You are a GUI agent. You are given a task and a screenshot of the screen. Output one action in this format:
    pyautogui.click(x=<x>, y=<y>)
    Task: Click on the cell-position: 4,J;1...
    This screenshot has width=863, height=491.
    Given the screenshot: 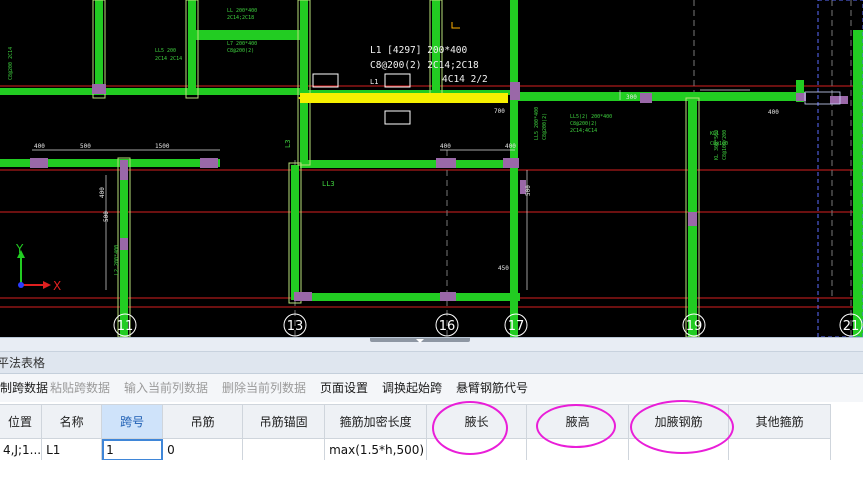 What is the action you would take?
    pyautogui.click(x=21, y=449)
    